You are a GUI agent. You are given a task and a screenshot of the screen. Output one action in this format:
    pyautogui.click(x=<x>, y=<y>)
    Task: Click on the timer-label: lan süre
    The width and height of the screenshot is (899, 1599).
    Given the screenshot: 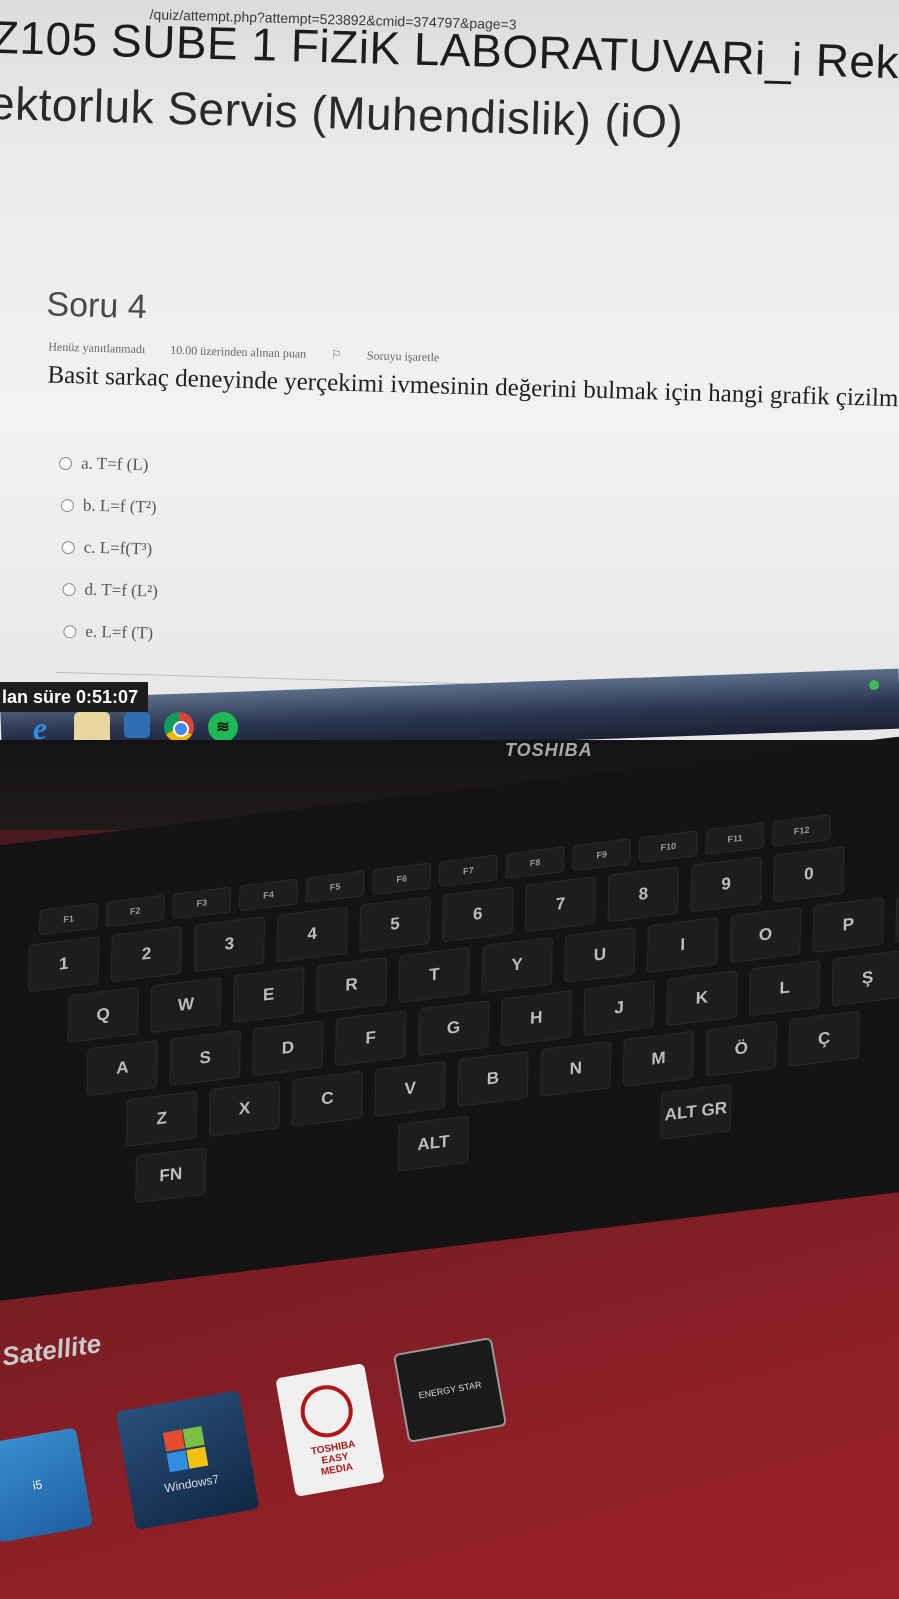 What is the action you would take?
    pyautogui.click(x=37, y=696)
    